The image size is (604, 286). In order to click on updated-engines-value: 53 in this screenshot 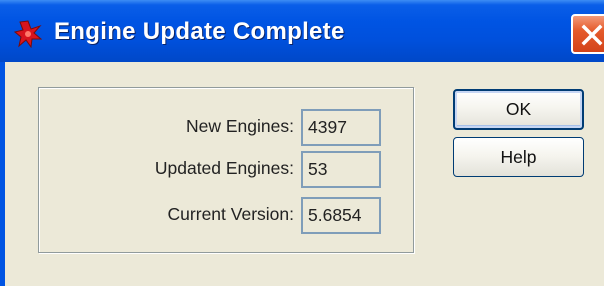, I will do `click(341, 169)`.